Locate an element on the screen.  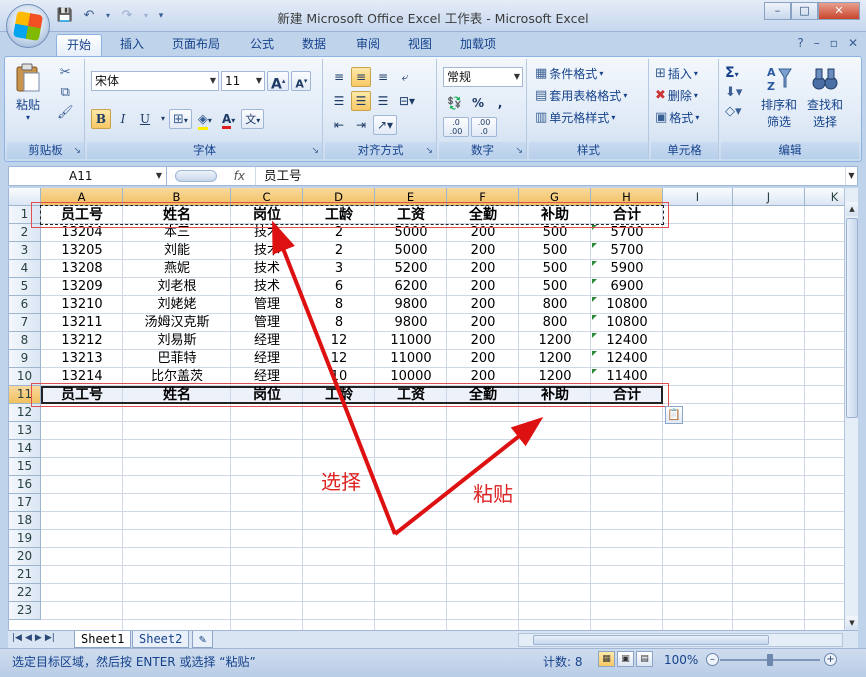
sort-filter-button: A Z 排序和 筛选 is located at coordinates (779, 96).